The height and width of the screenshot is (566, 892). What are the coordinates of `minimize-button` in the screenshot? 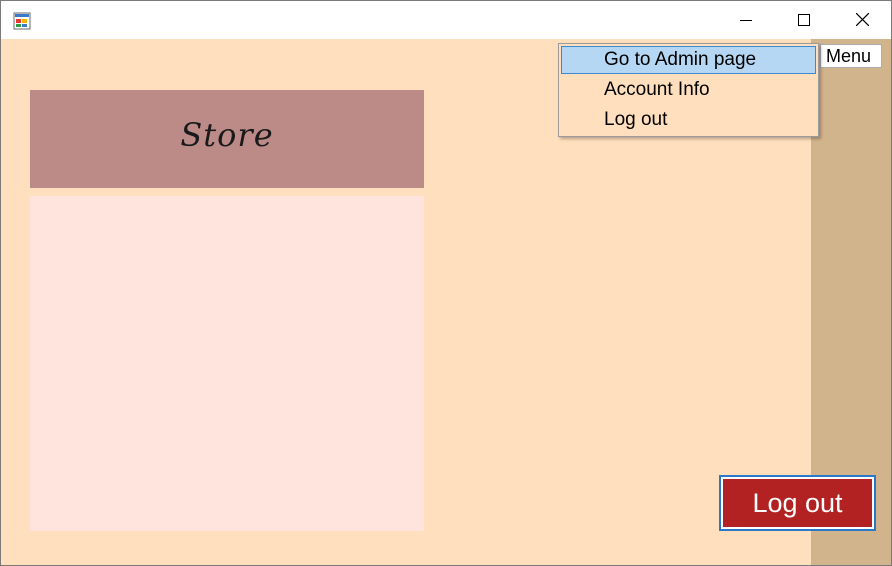 It's located at (746, 20).